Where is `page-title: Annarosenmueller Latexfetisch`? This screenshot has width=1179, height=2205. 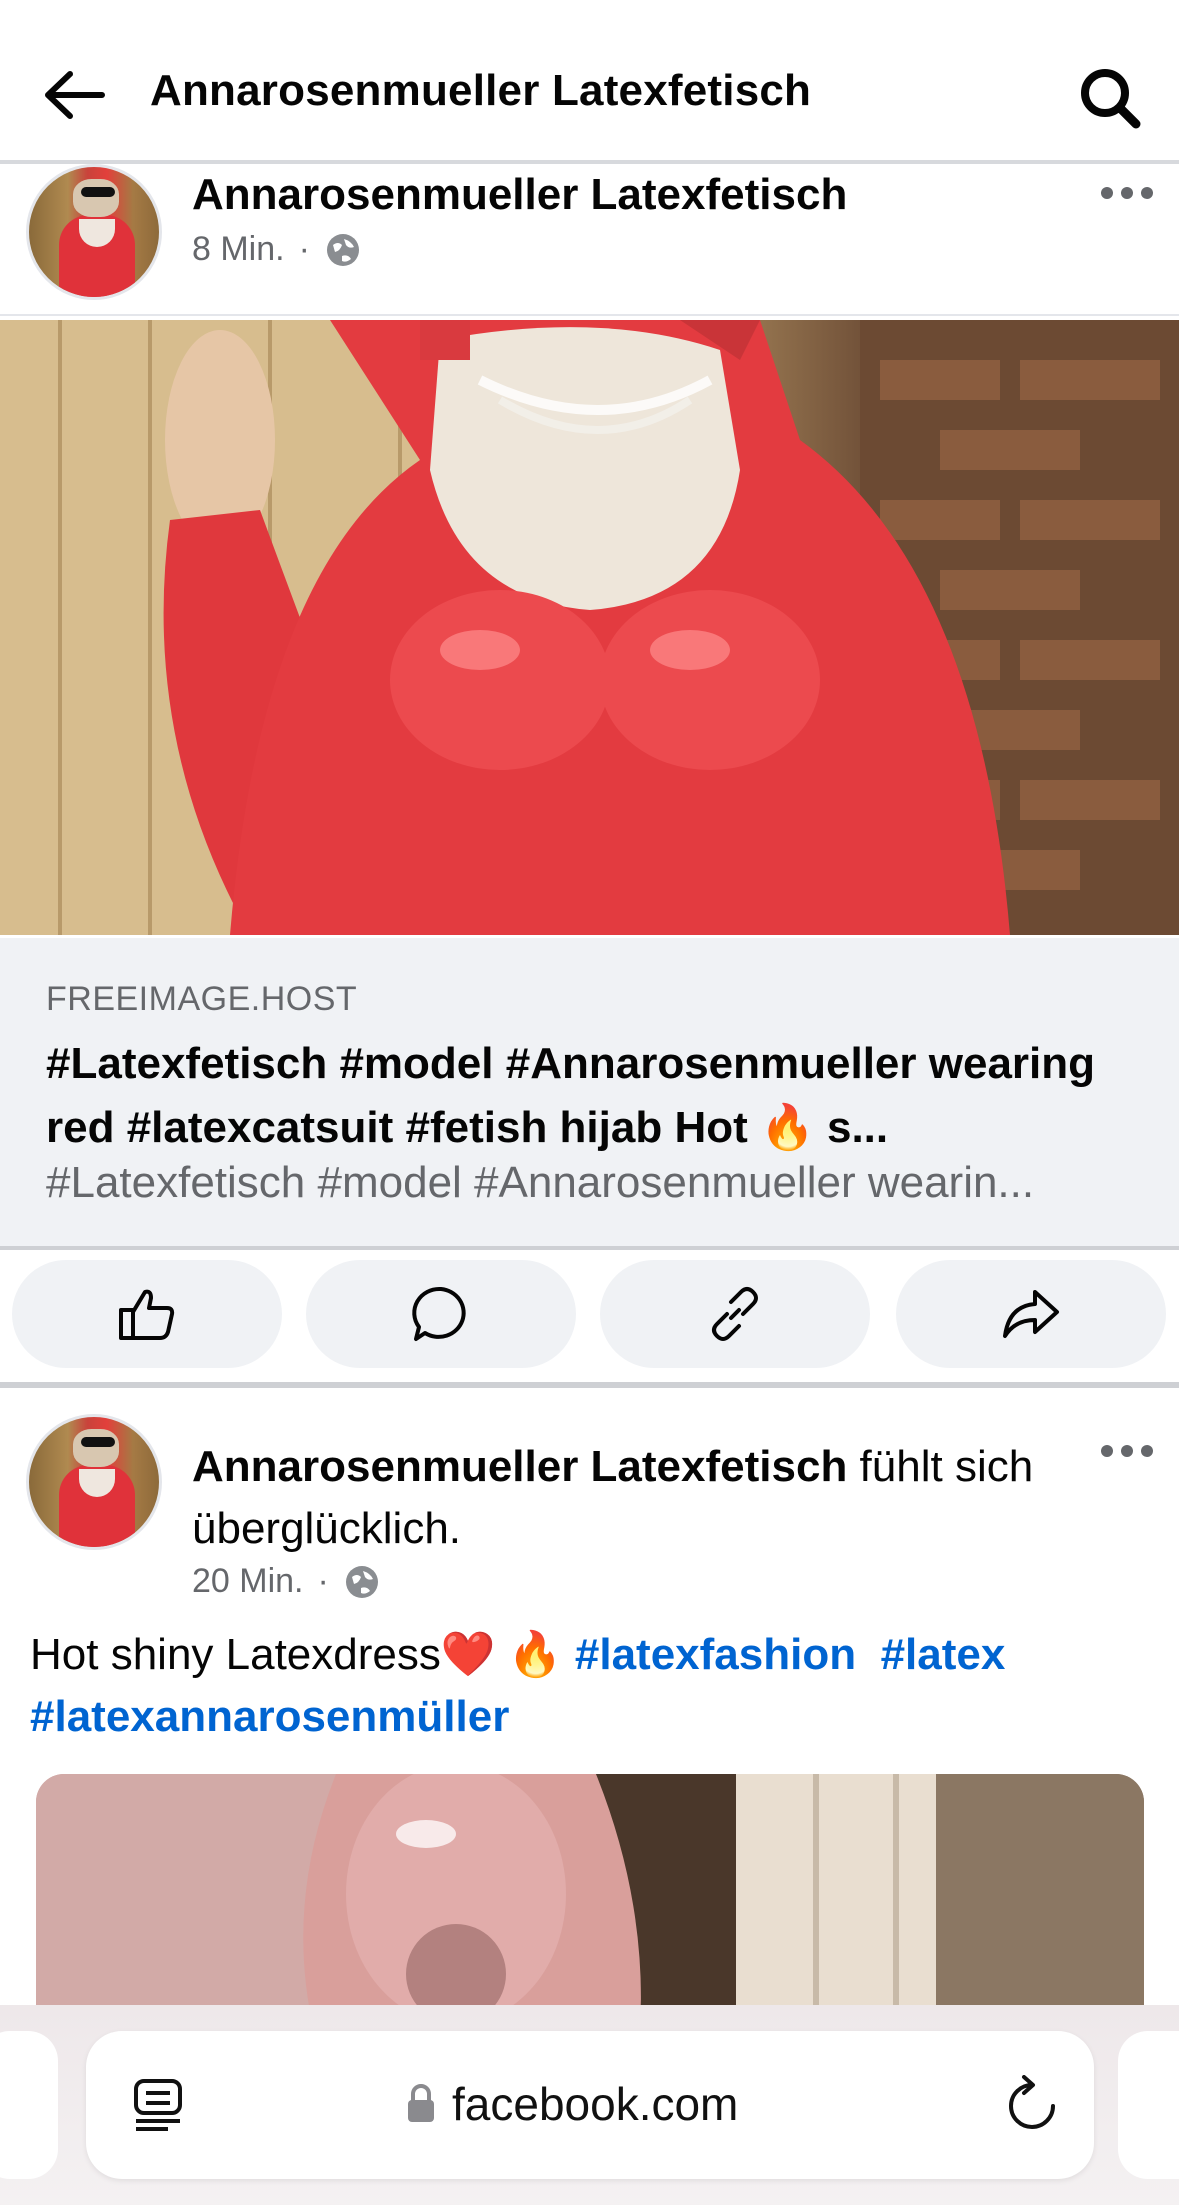
page-title: Annarosenmueller Latexfetisch is located at coordinates (481, 90).